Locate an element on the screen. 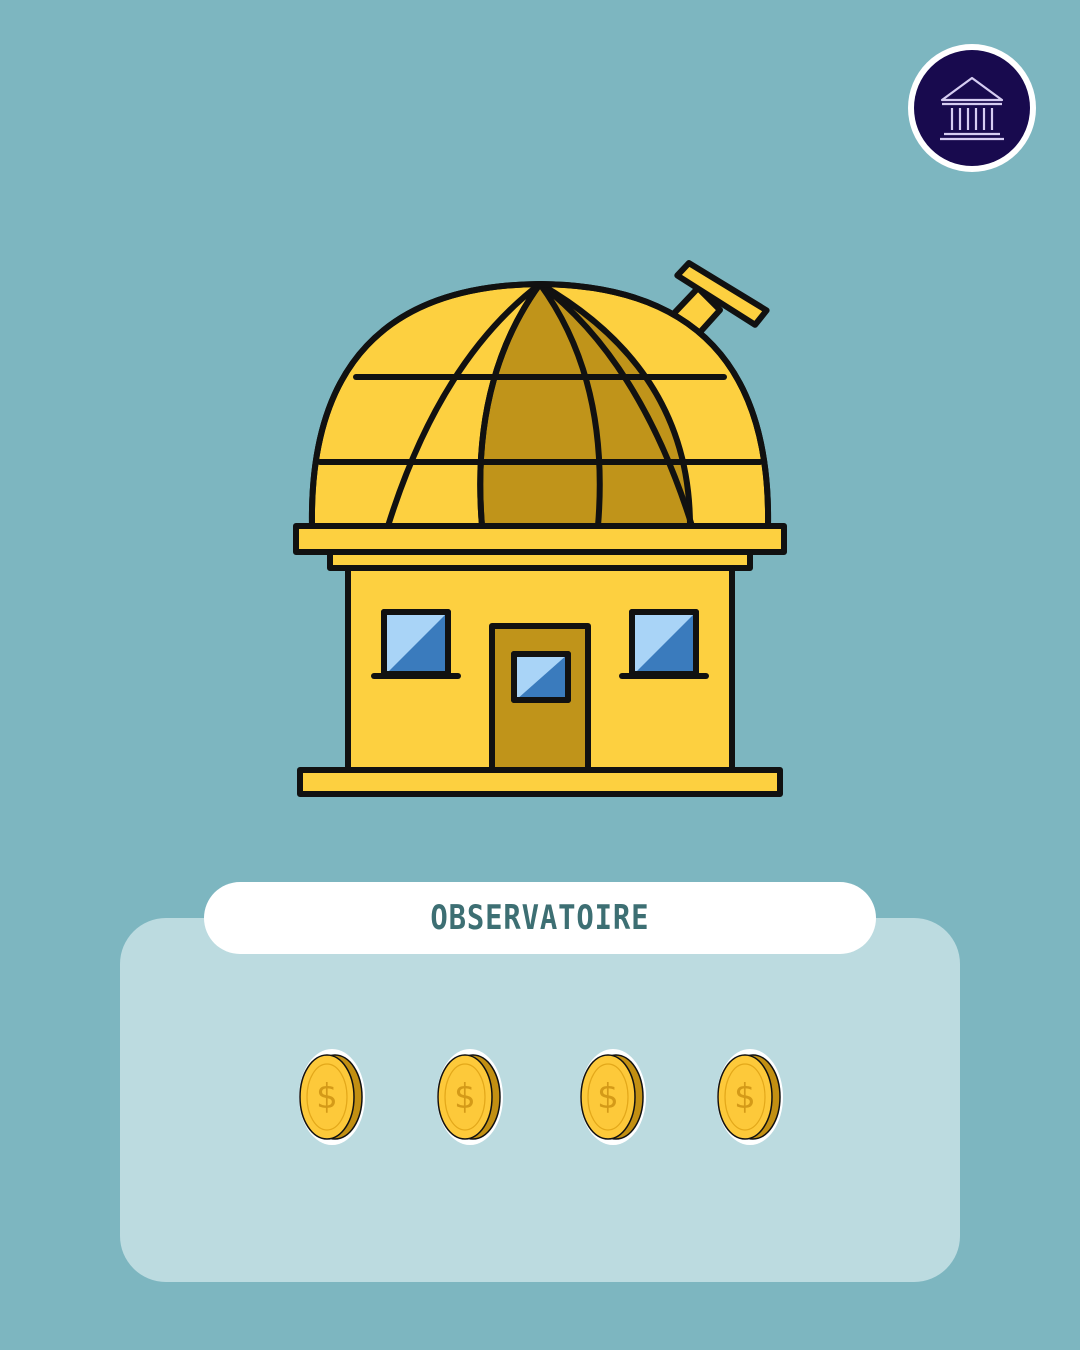 This screenshot has height=1350, width=1080. museum-icon is located at coordinates (972, 108).